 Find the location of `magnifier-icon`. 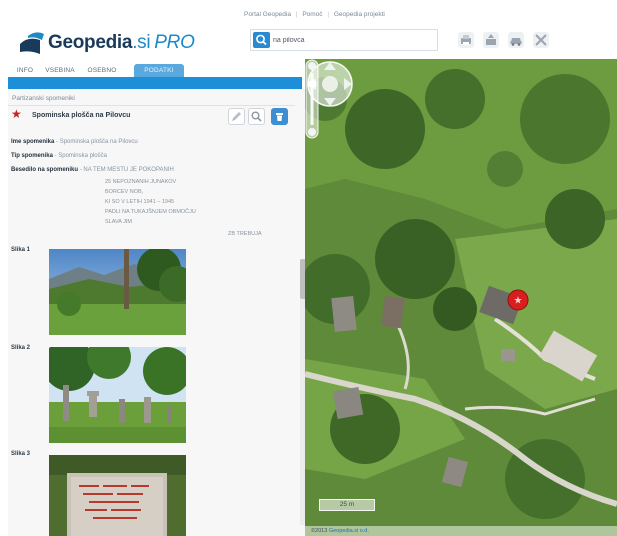

magnifier-icon is located at coordinates (256, 116).